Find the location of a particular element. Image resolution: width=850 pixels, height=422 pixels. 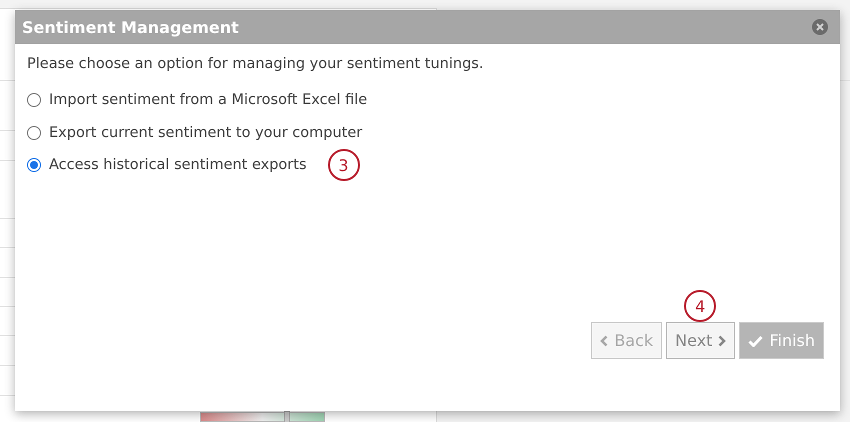

option-label: Import sentiment from a Microsoft Excel file is located at coordinates (208, 100).